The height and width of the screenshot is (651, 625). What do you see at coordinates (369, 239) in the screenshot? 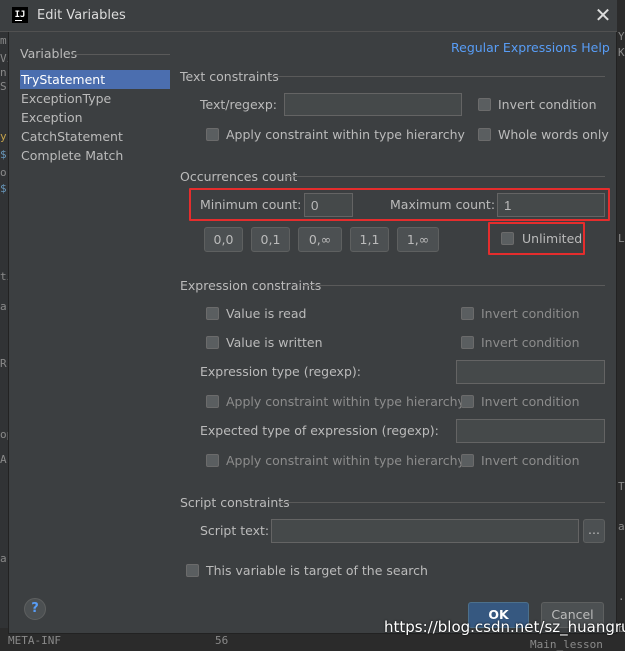
I see `preset-1-1-button: 1,1` at bounding box center [369, 239].